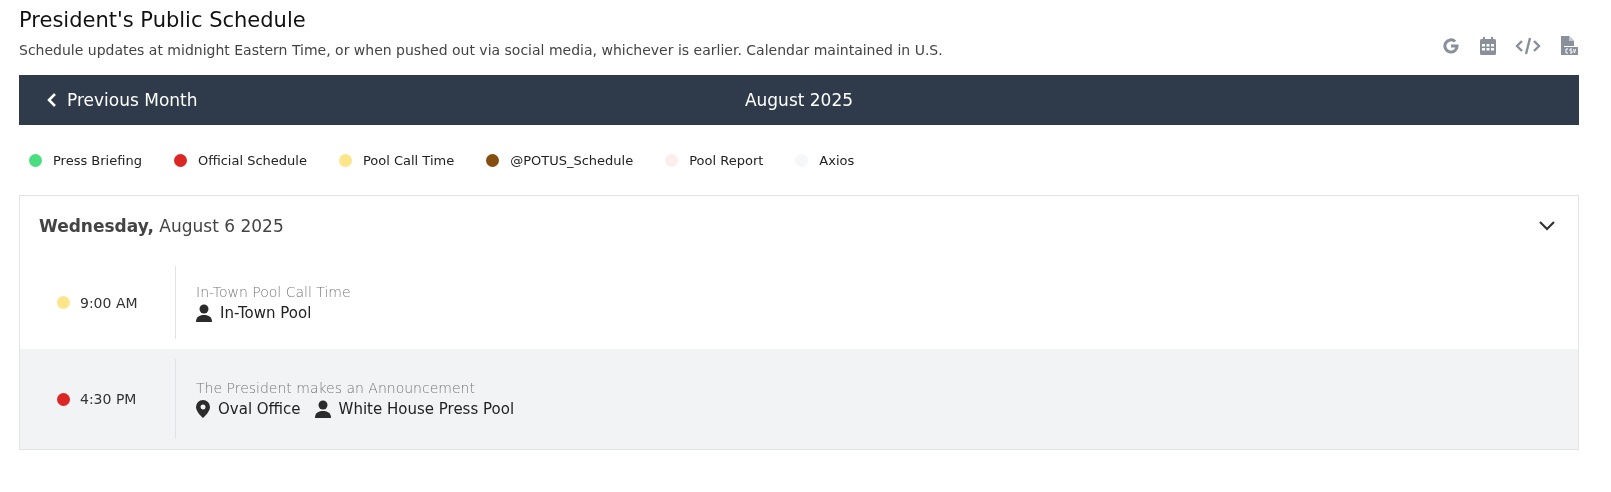  What do you see at coordinates (408, 160) in the screenshot?
I see `legend-label: Pool Call Time` at bounding box center [408, 160].